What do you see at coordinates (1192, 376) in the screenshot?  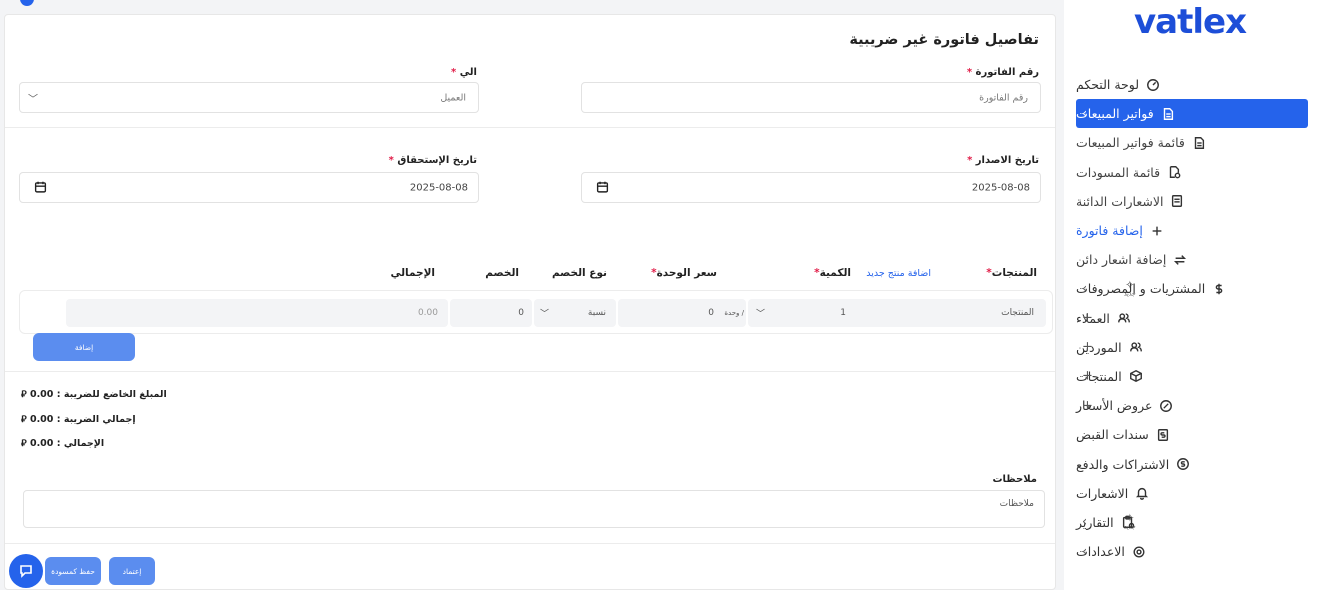 I see `sidebar-item-10: المنتجات +` at bounding box center [1192, 376].